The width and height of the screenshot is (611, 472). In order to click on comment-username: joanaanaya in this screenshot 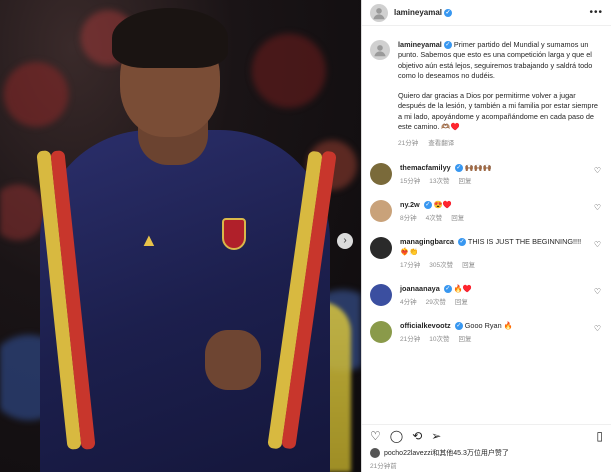, I will do `click(420, 288)`.